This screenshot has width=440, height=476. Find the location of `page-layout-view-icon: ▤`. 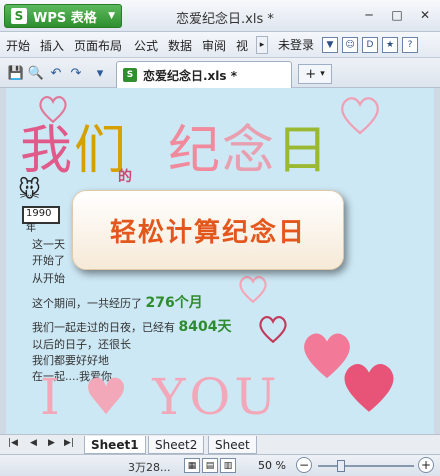

page-layout-view-icon: ▤ is located at coordinates (210, 465).